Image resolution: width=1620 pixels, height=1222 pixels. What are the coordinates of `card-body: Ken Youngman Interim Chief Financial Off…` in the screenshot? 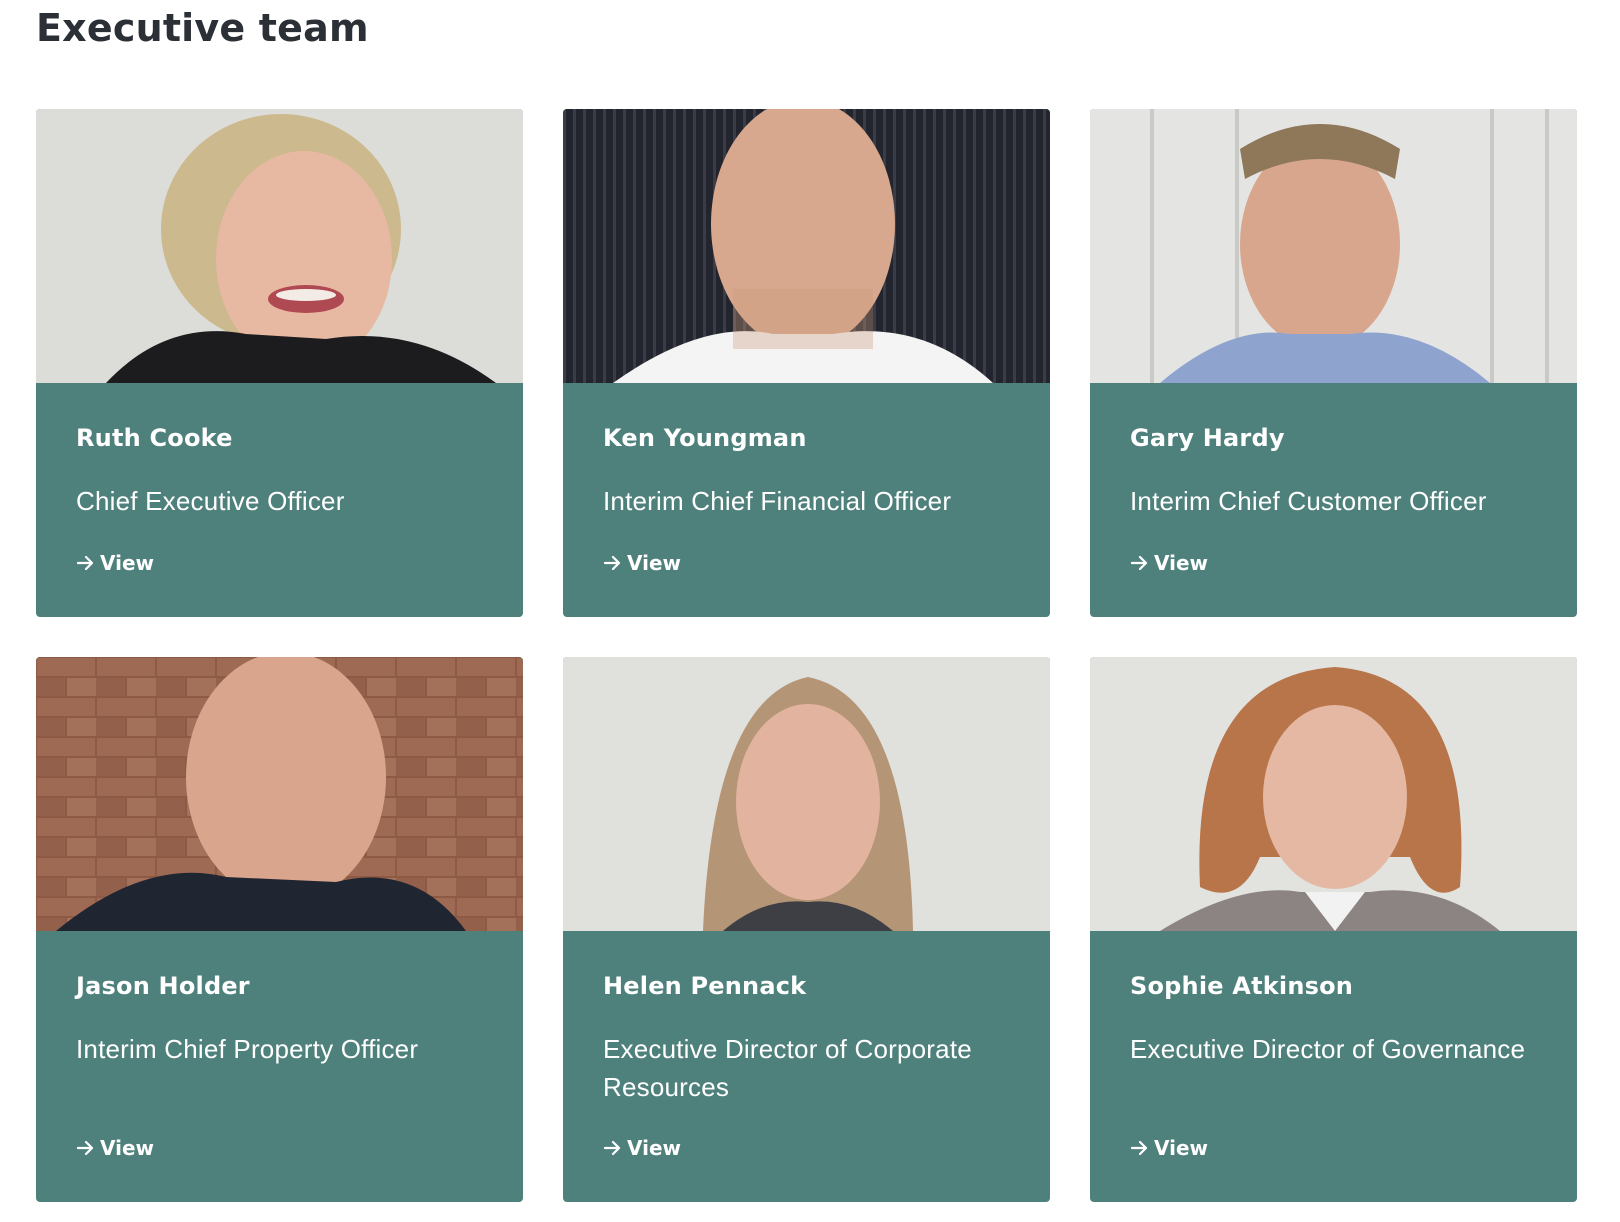 It's located at (806, 500).